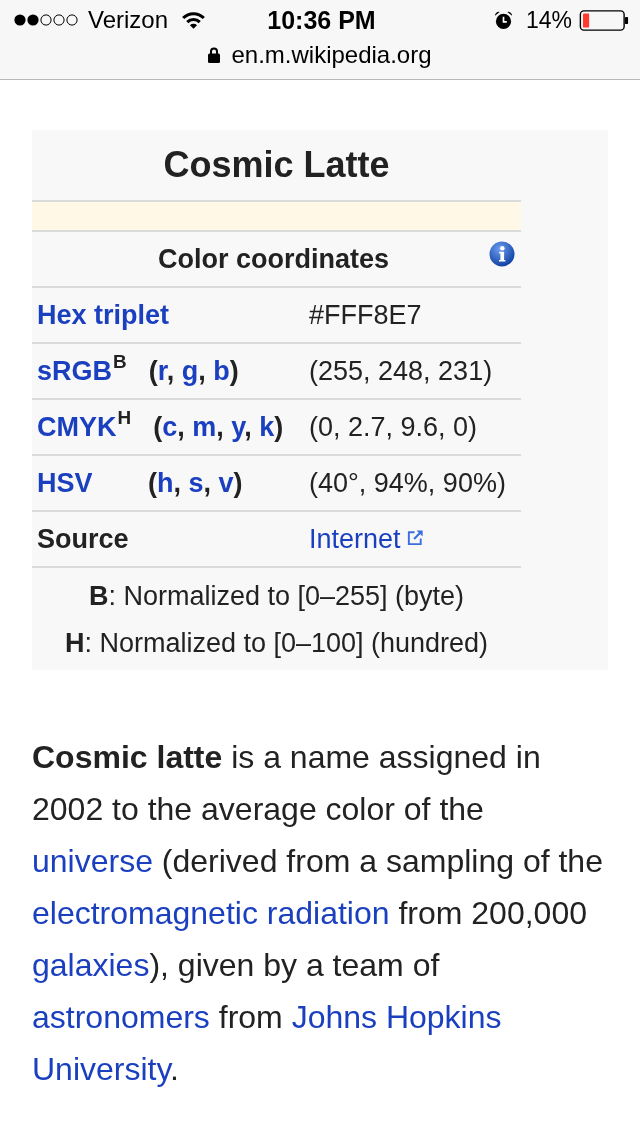  Describe the element at coordinates (355, 539) in the screenshot. I see `source-link: Internet` at that location.